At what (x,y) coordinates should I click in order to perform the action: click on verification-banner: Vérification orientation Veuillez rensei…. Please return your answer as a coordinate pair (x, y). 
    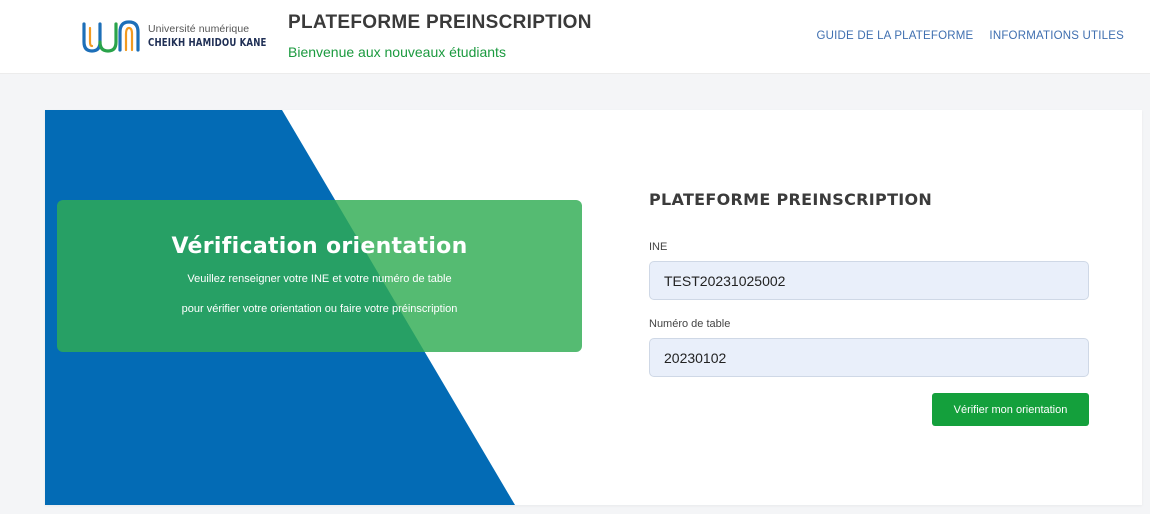
    Looking at the image, I should click on (319, 276).